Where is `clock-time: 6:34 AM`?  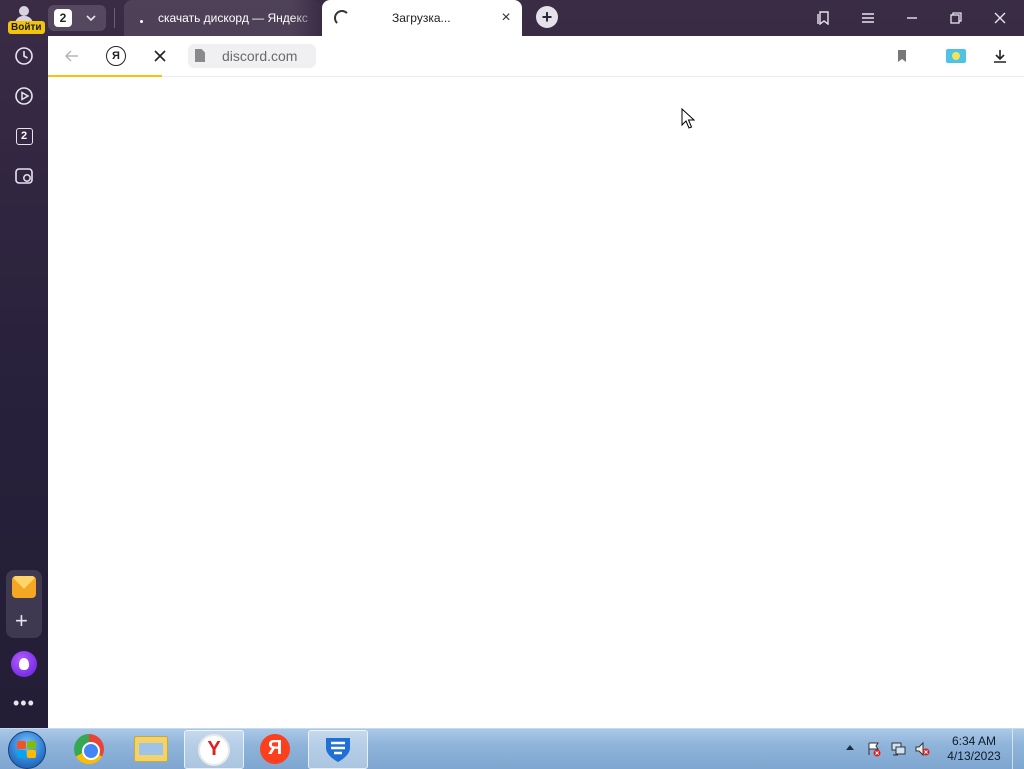 clock-time: 6:34 AM is located at coordinates (974, 741).